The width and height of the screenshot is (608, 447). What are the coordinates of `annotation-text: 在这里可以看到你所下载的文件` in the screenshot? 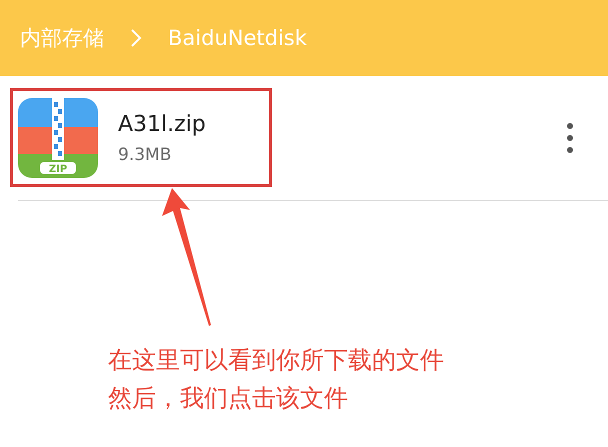 It's located at (276, 360).